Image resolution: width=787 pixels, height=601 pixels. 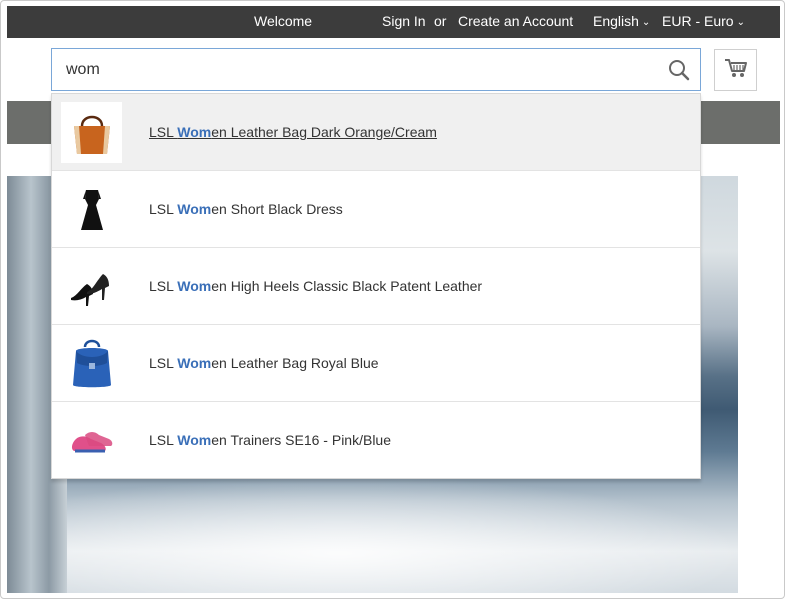 What do you see at coordinates (270, 440) in the screenshot?
I see `suggestion-label: LSL Women Trainers SE16 - Pink/Blue` at bounding box center [270, 440].